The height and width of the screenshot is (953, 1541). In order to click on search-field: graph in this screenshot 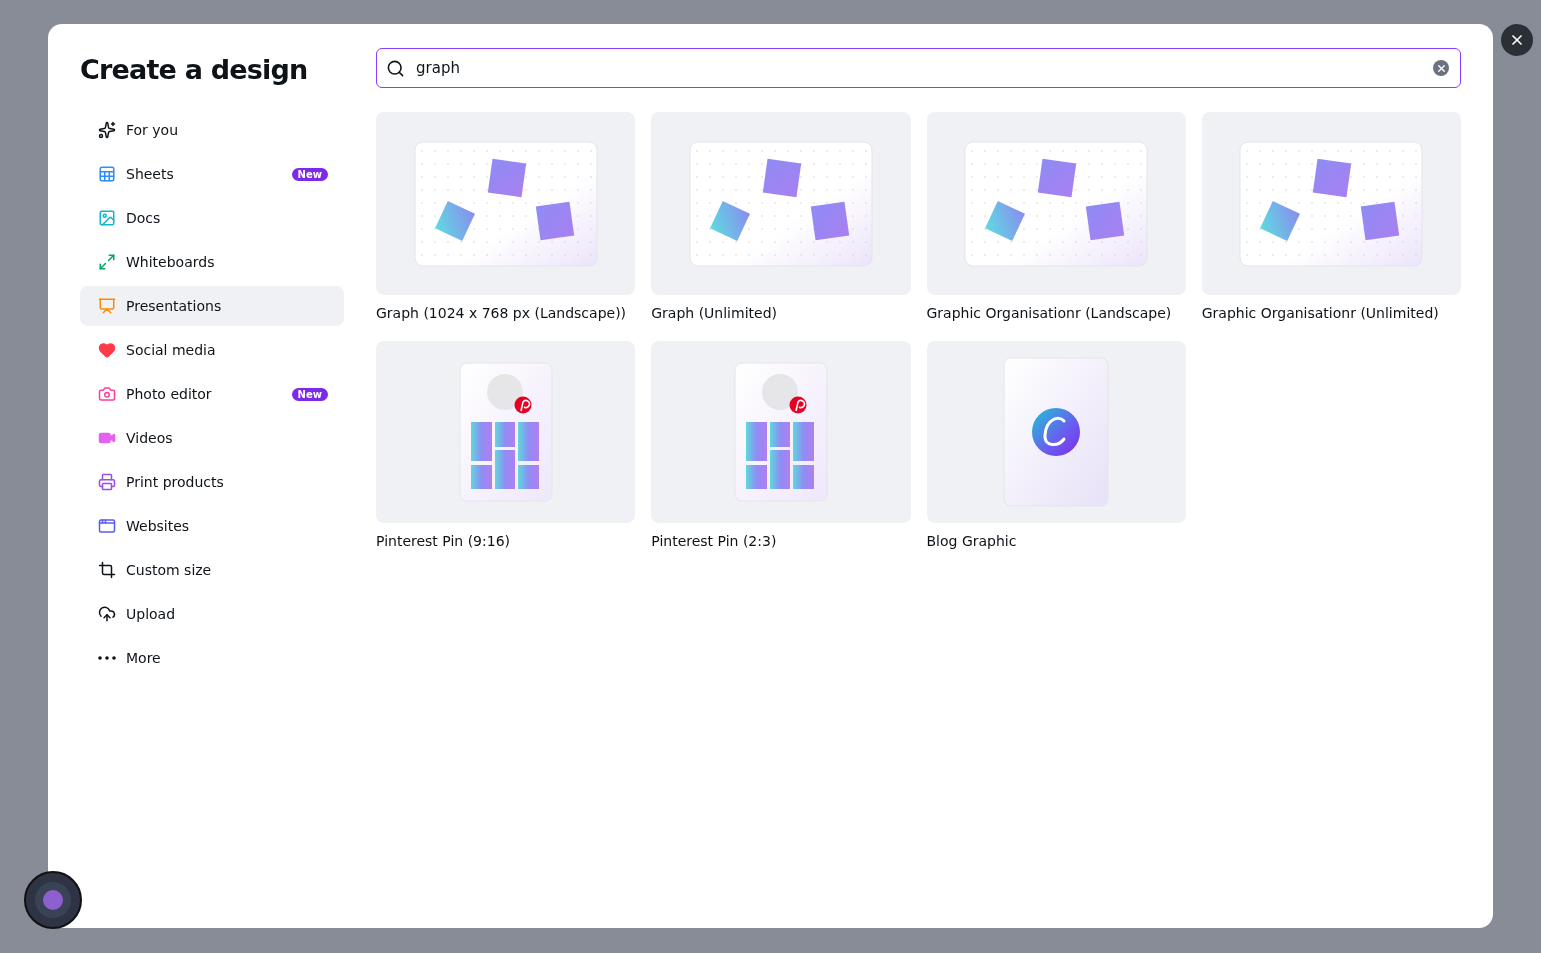, I will do `click(918, 68)`.